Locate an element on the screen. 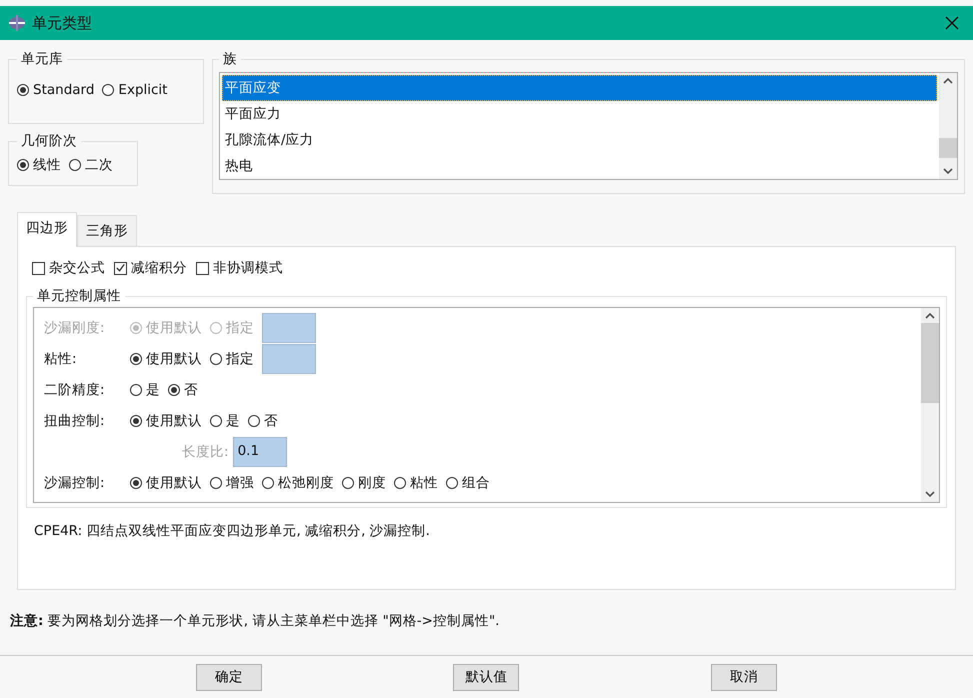 The width and height of the screenshot is (973, 698). radio-option: 粘性 is located at coordinates (416, 483).